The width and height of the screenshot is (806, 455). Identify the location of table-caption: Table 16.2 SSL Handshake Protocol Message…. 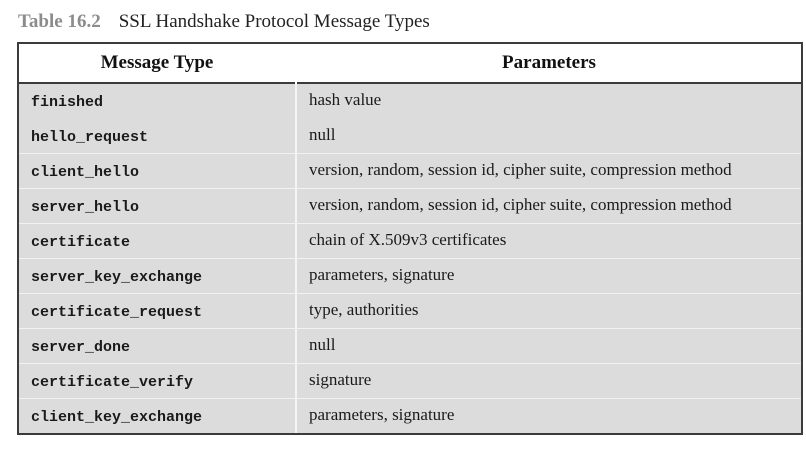
(224, 22).